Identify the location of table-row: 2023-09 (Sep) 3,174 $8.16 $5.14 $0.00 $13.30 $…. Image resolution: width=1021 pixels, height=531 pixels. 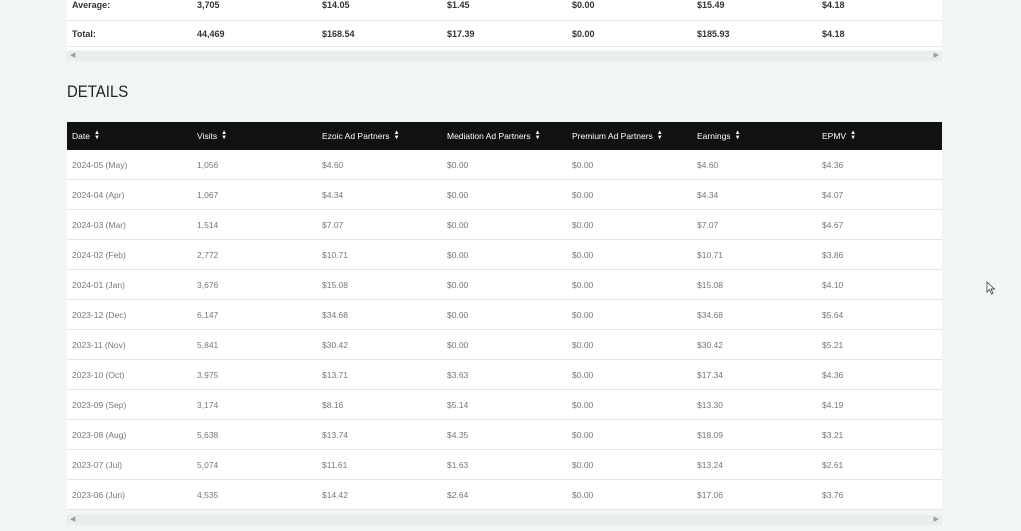
(504, 405).